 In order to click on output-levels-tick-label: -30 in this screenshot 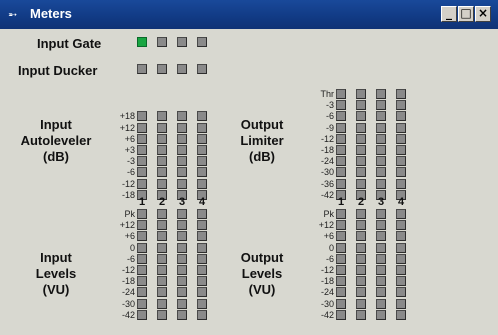, I will do `click(327, 304)`.